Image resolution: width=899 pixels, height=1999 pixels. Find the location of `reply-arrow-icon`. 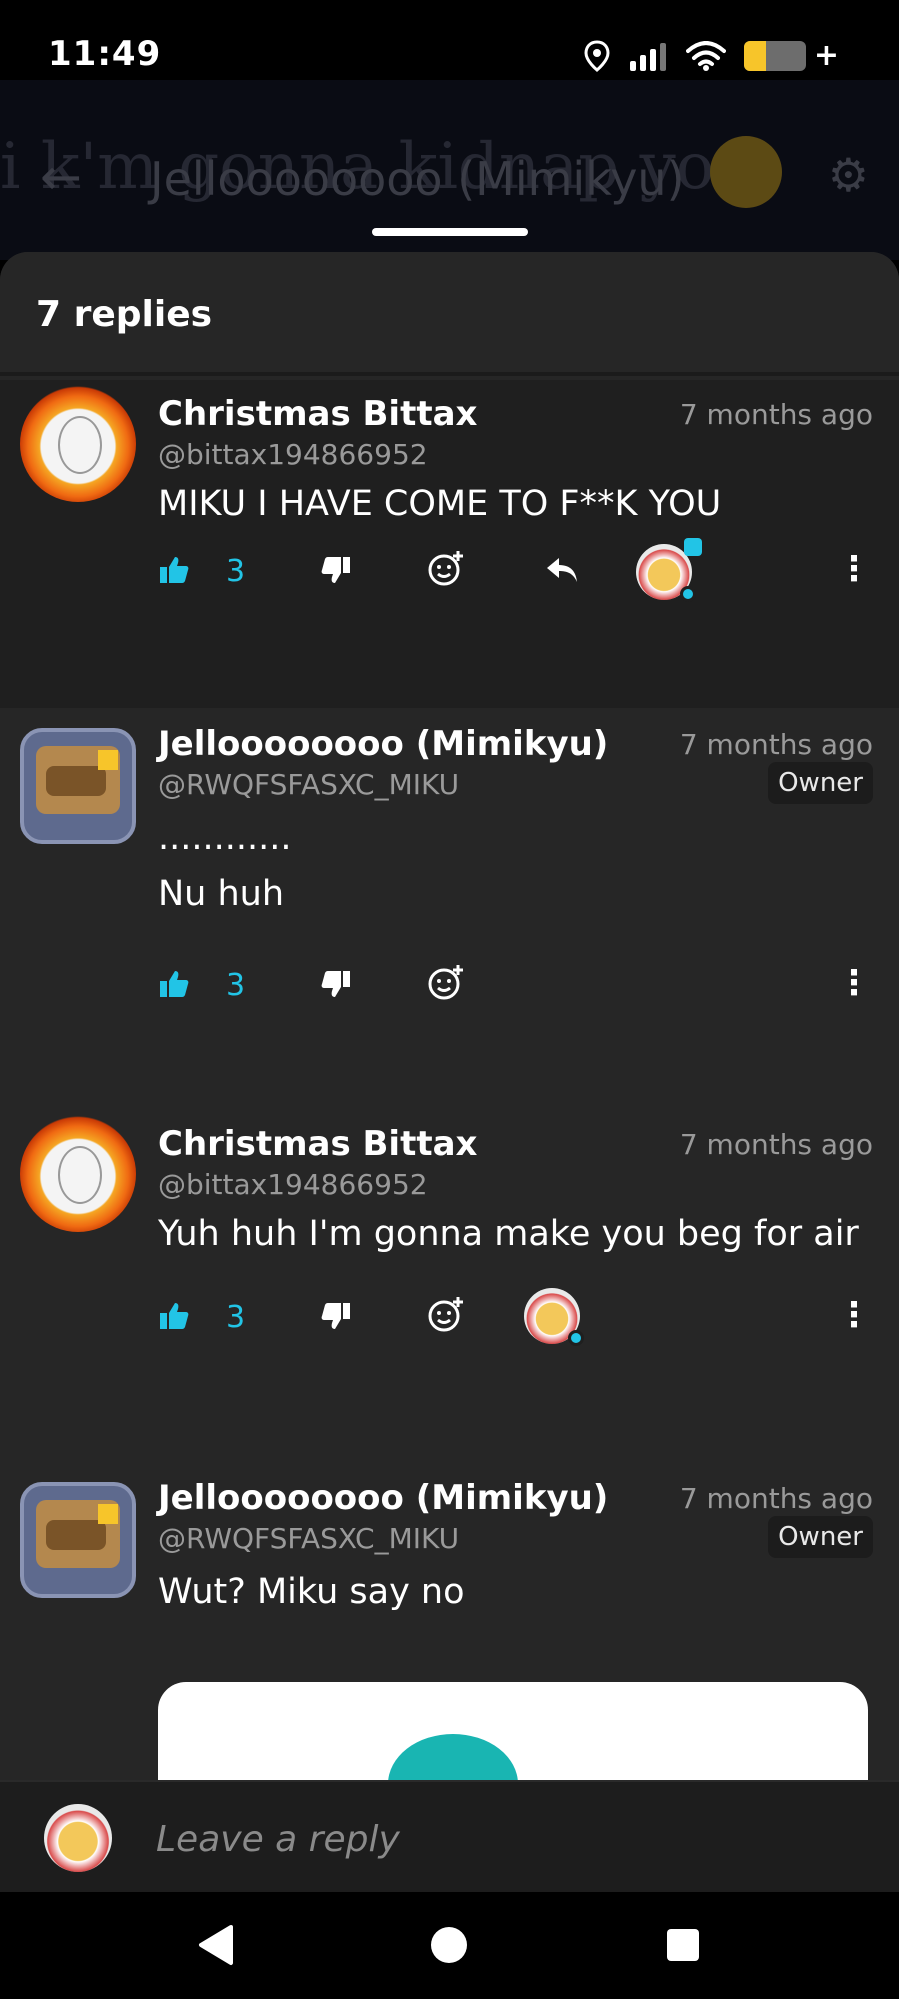

reply-arrow-icon is located at coordinates (562, 570).